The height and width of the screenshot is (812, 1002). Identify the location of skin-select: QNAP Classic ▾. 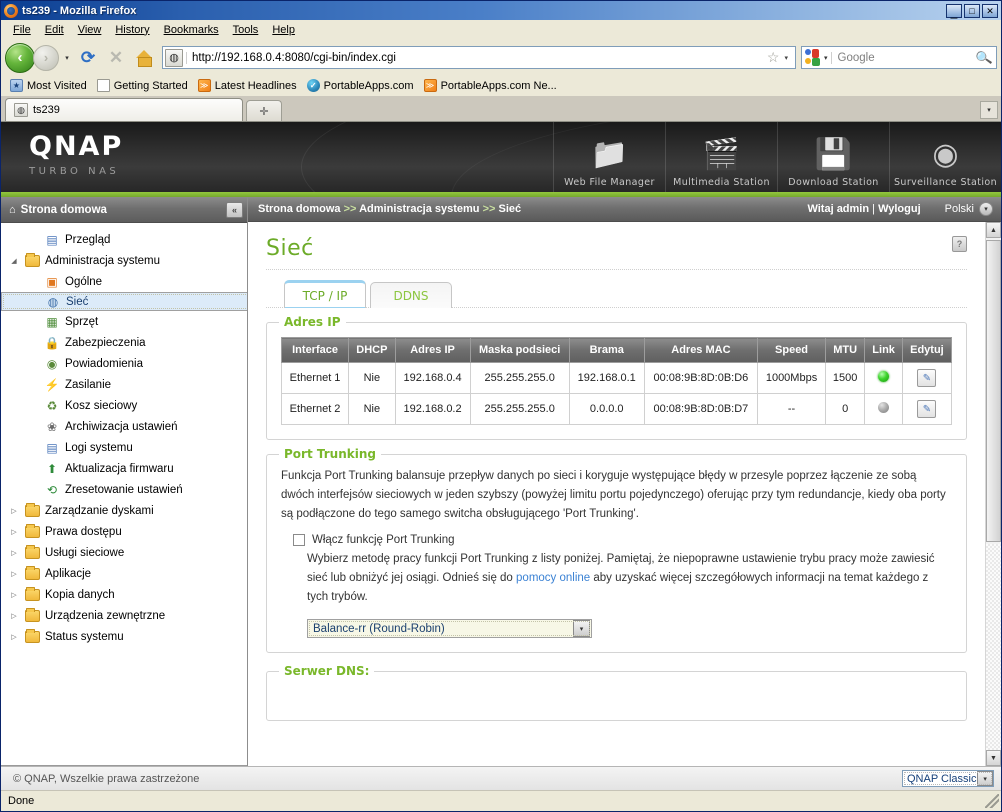
(948, 778).